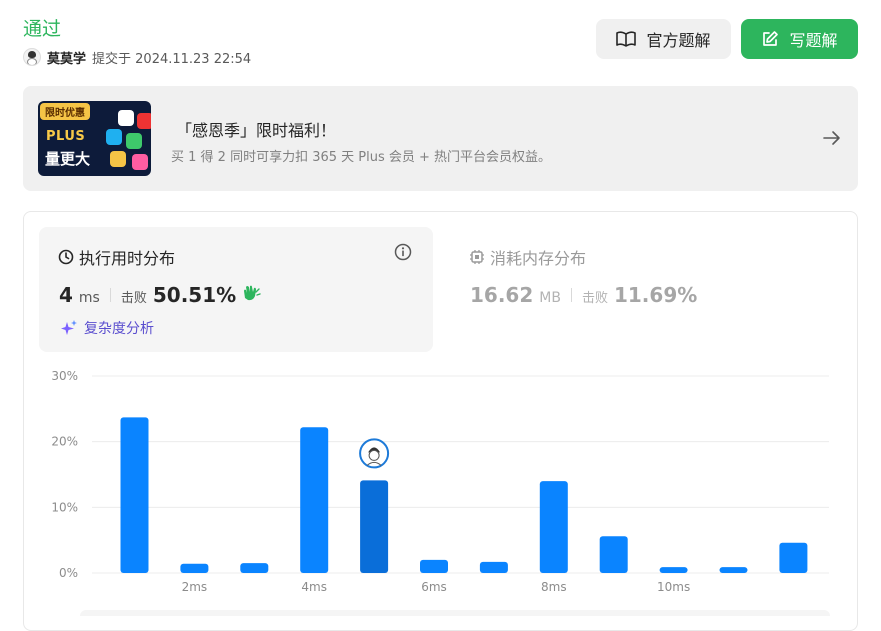 The width and height of the screenshot is (881, 631). What do you see at coordinates (673, 587) in the screenshot?
I see `x-tick-label: 10ms` at bounding box center [673, 587].